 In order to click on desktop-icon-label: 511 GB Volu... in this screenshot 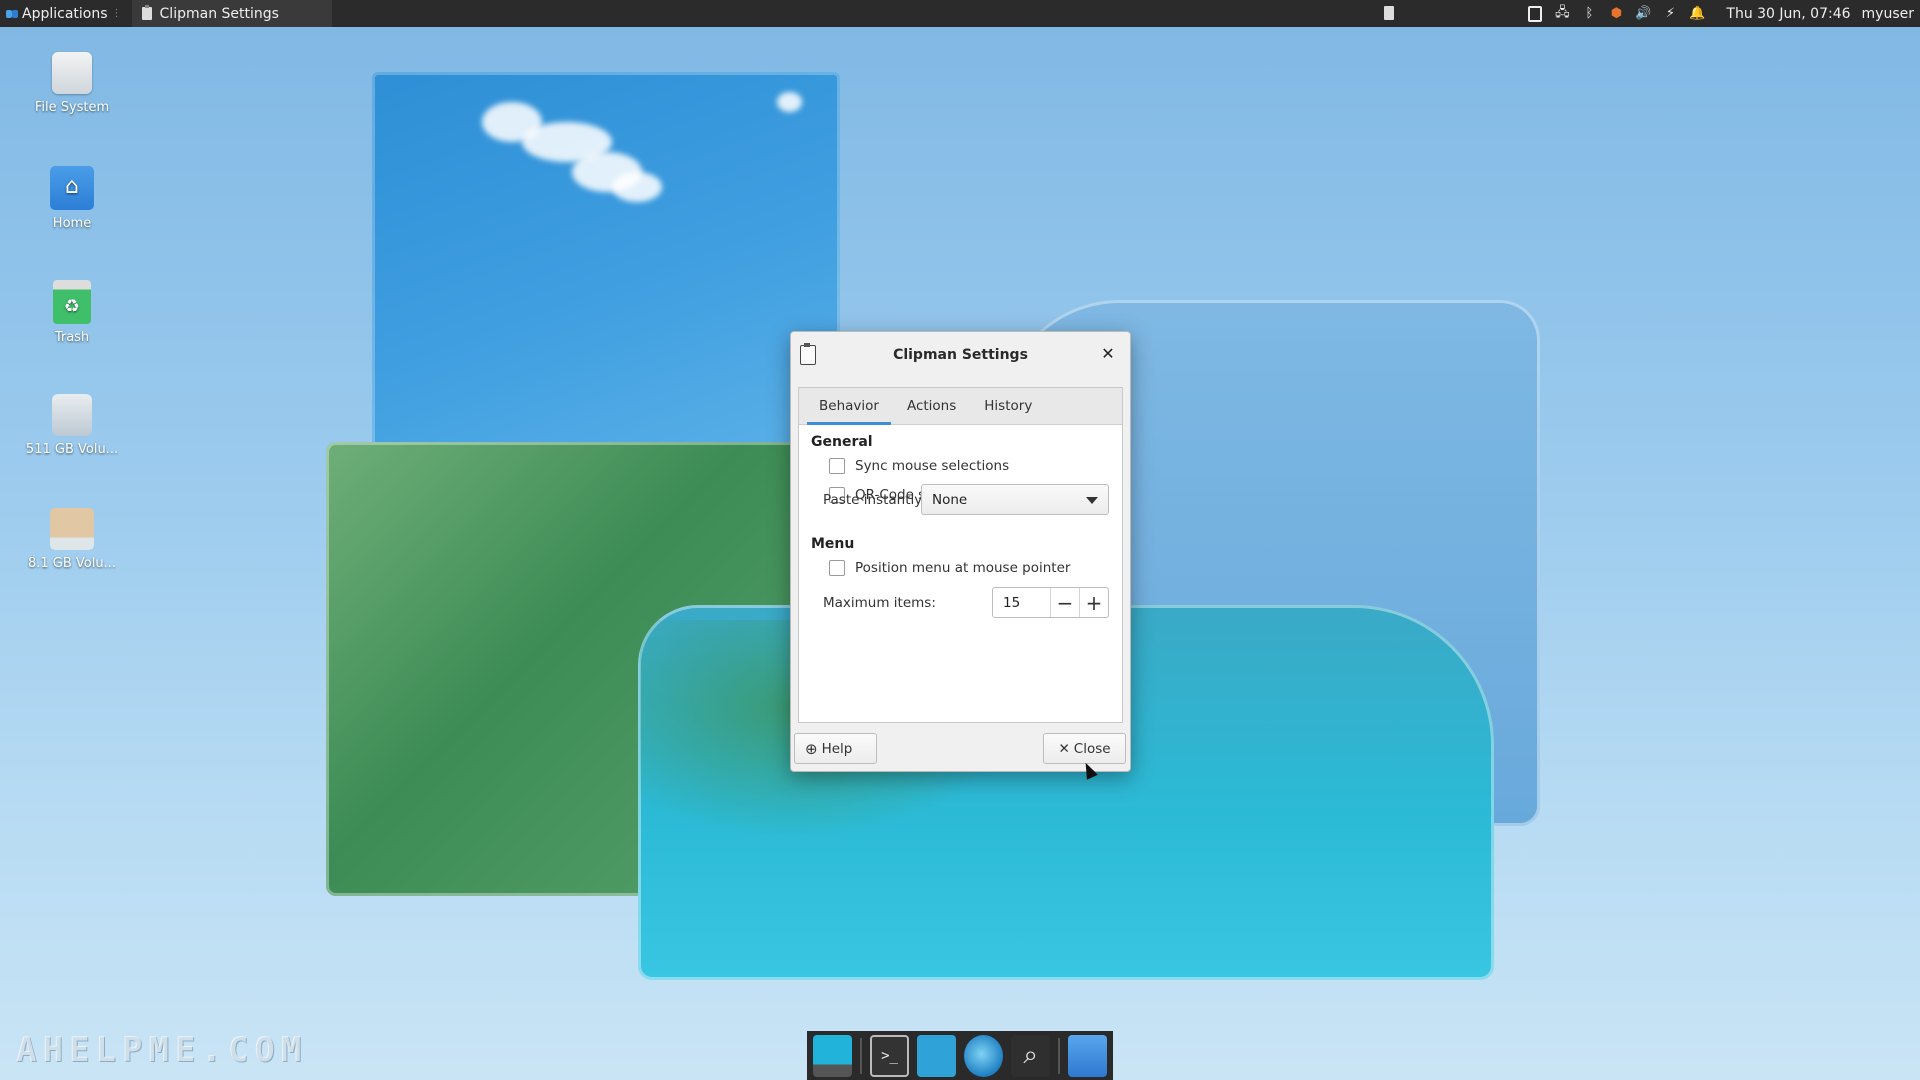, I will do `click(72, 449)`.